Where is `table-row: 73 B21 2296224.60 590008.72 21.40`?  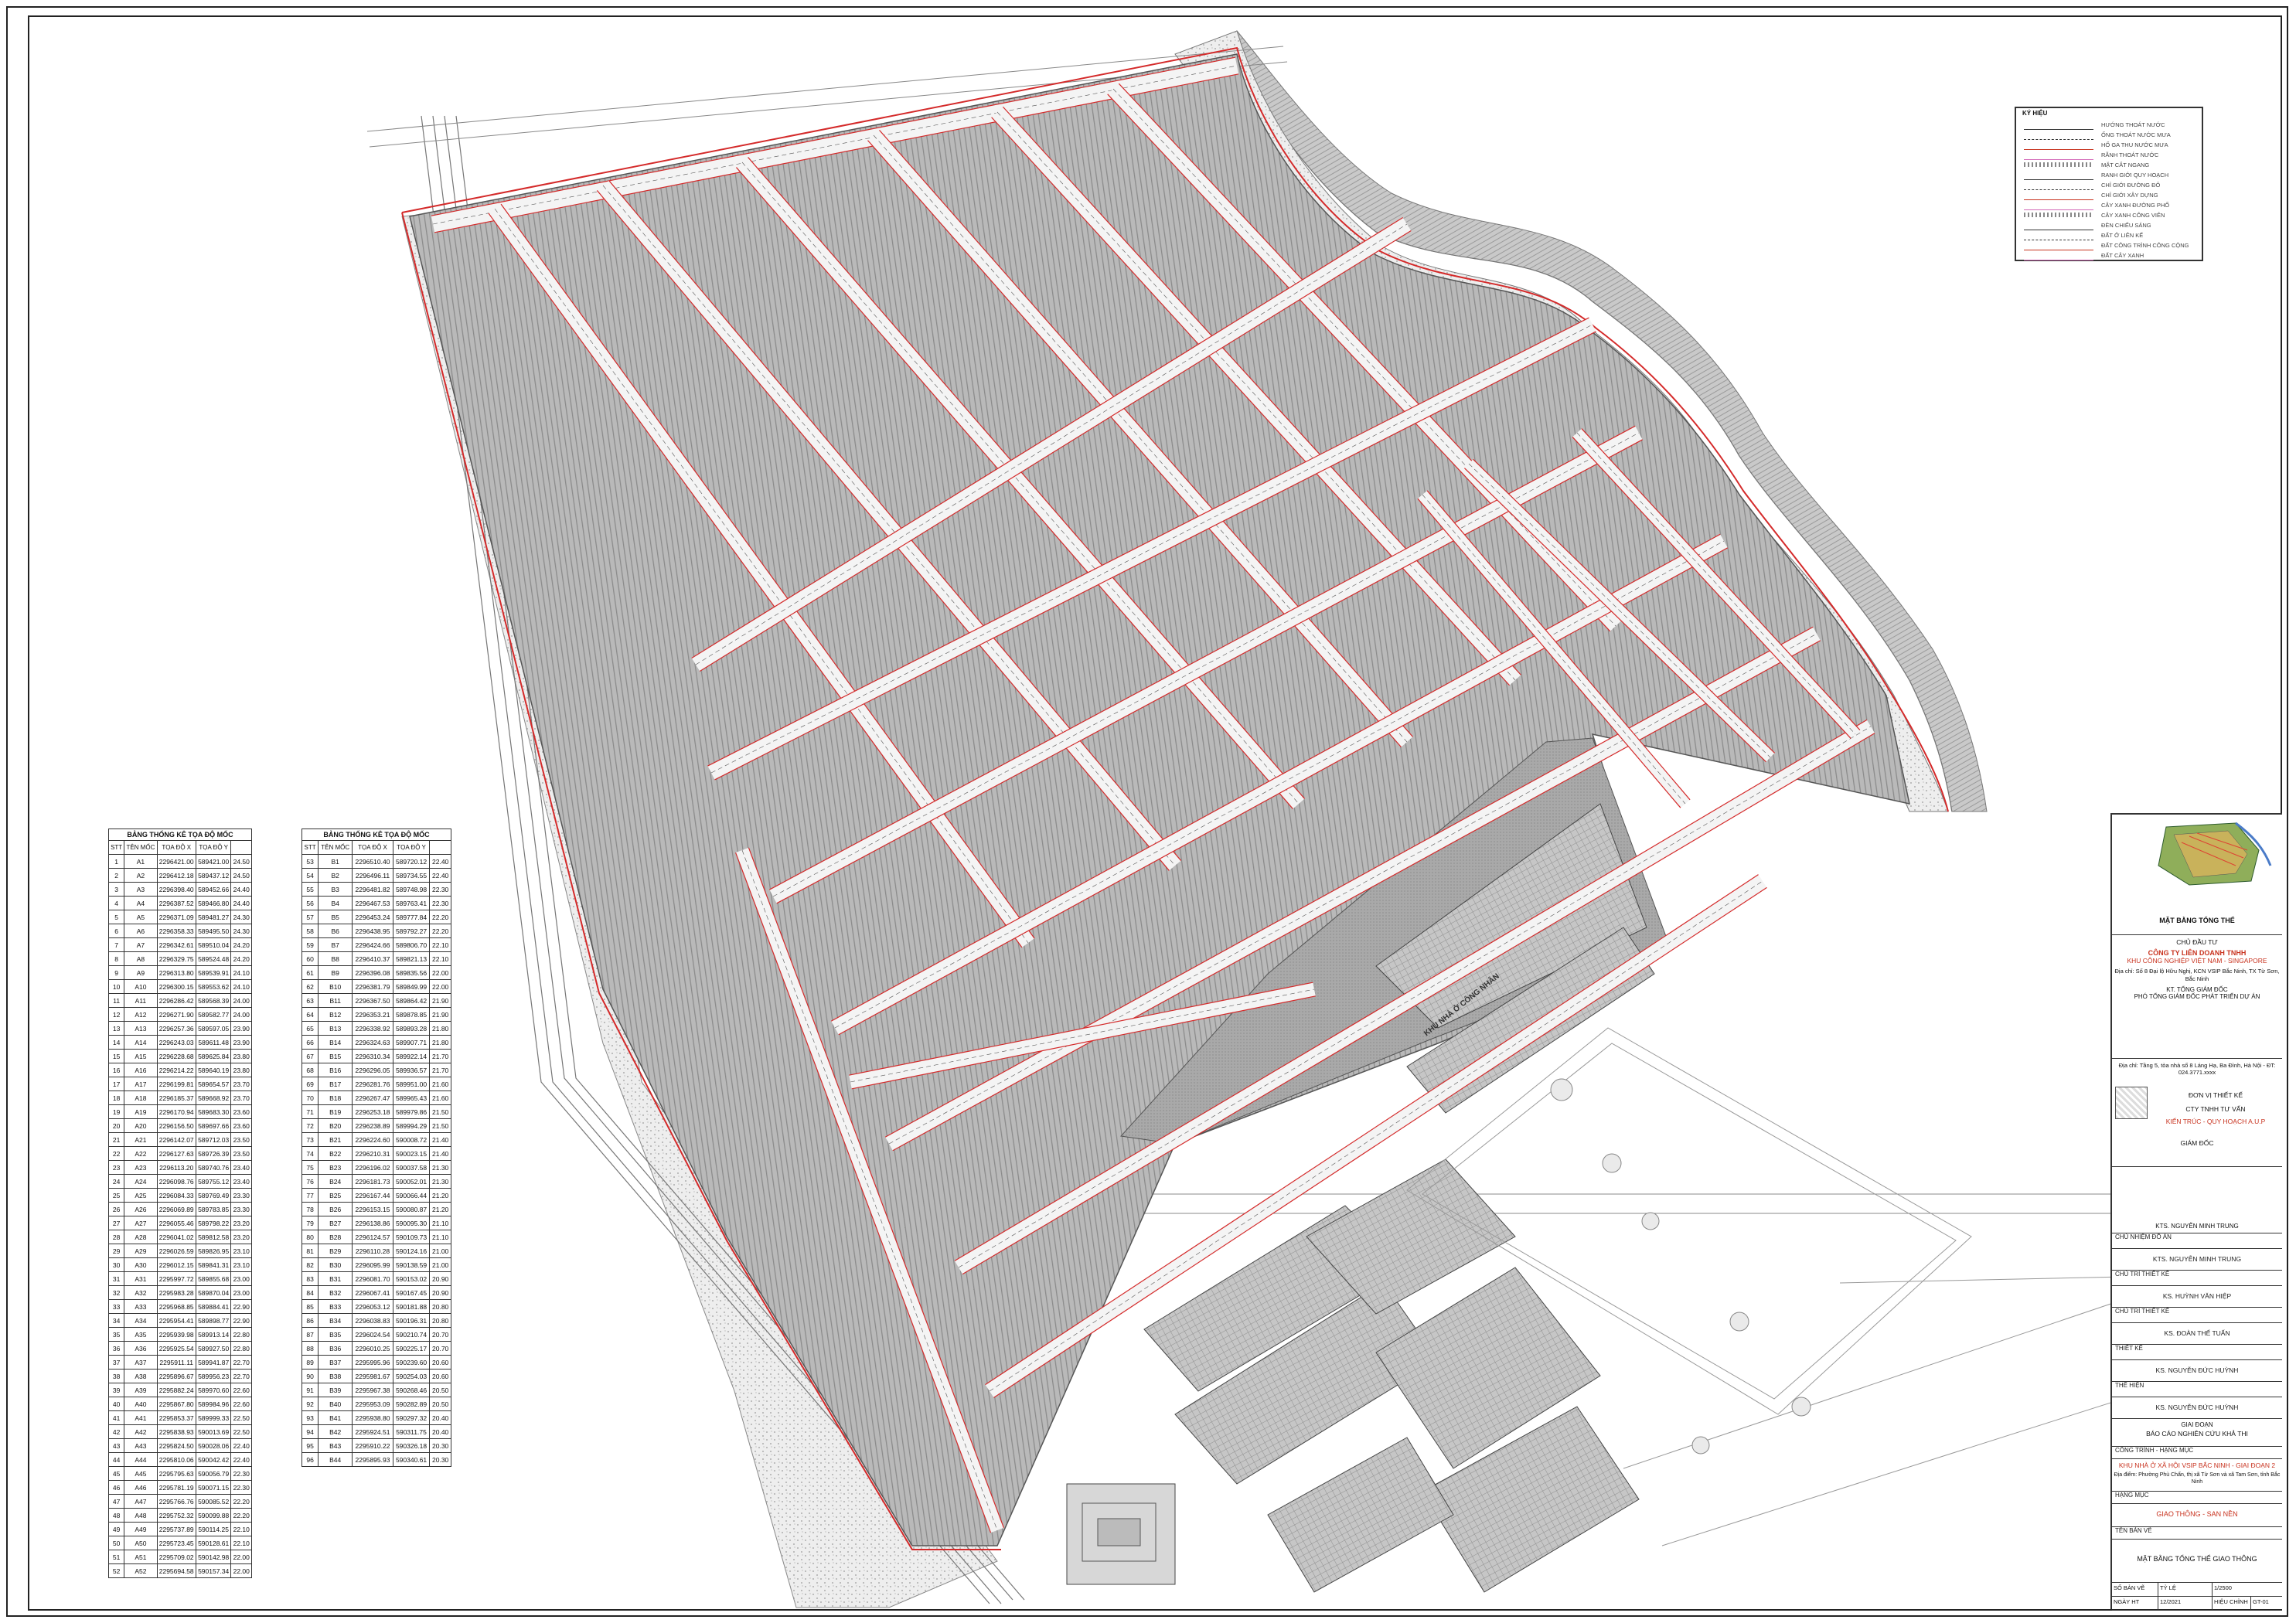 table-row: 73 B21 2296224.60 590008.72 21.40 is located at coordinates (376, 1139).